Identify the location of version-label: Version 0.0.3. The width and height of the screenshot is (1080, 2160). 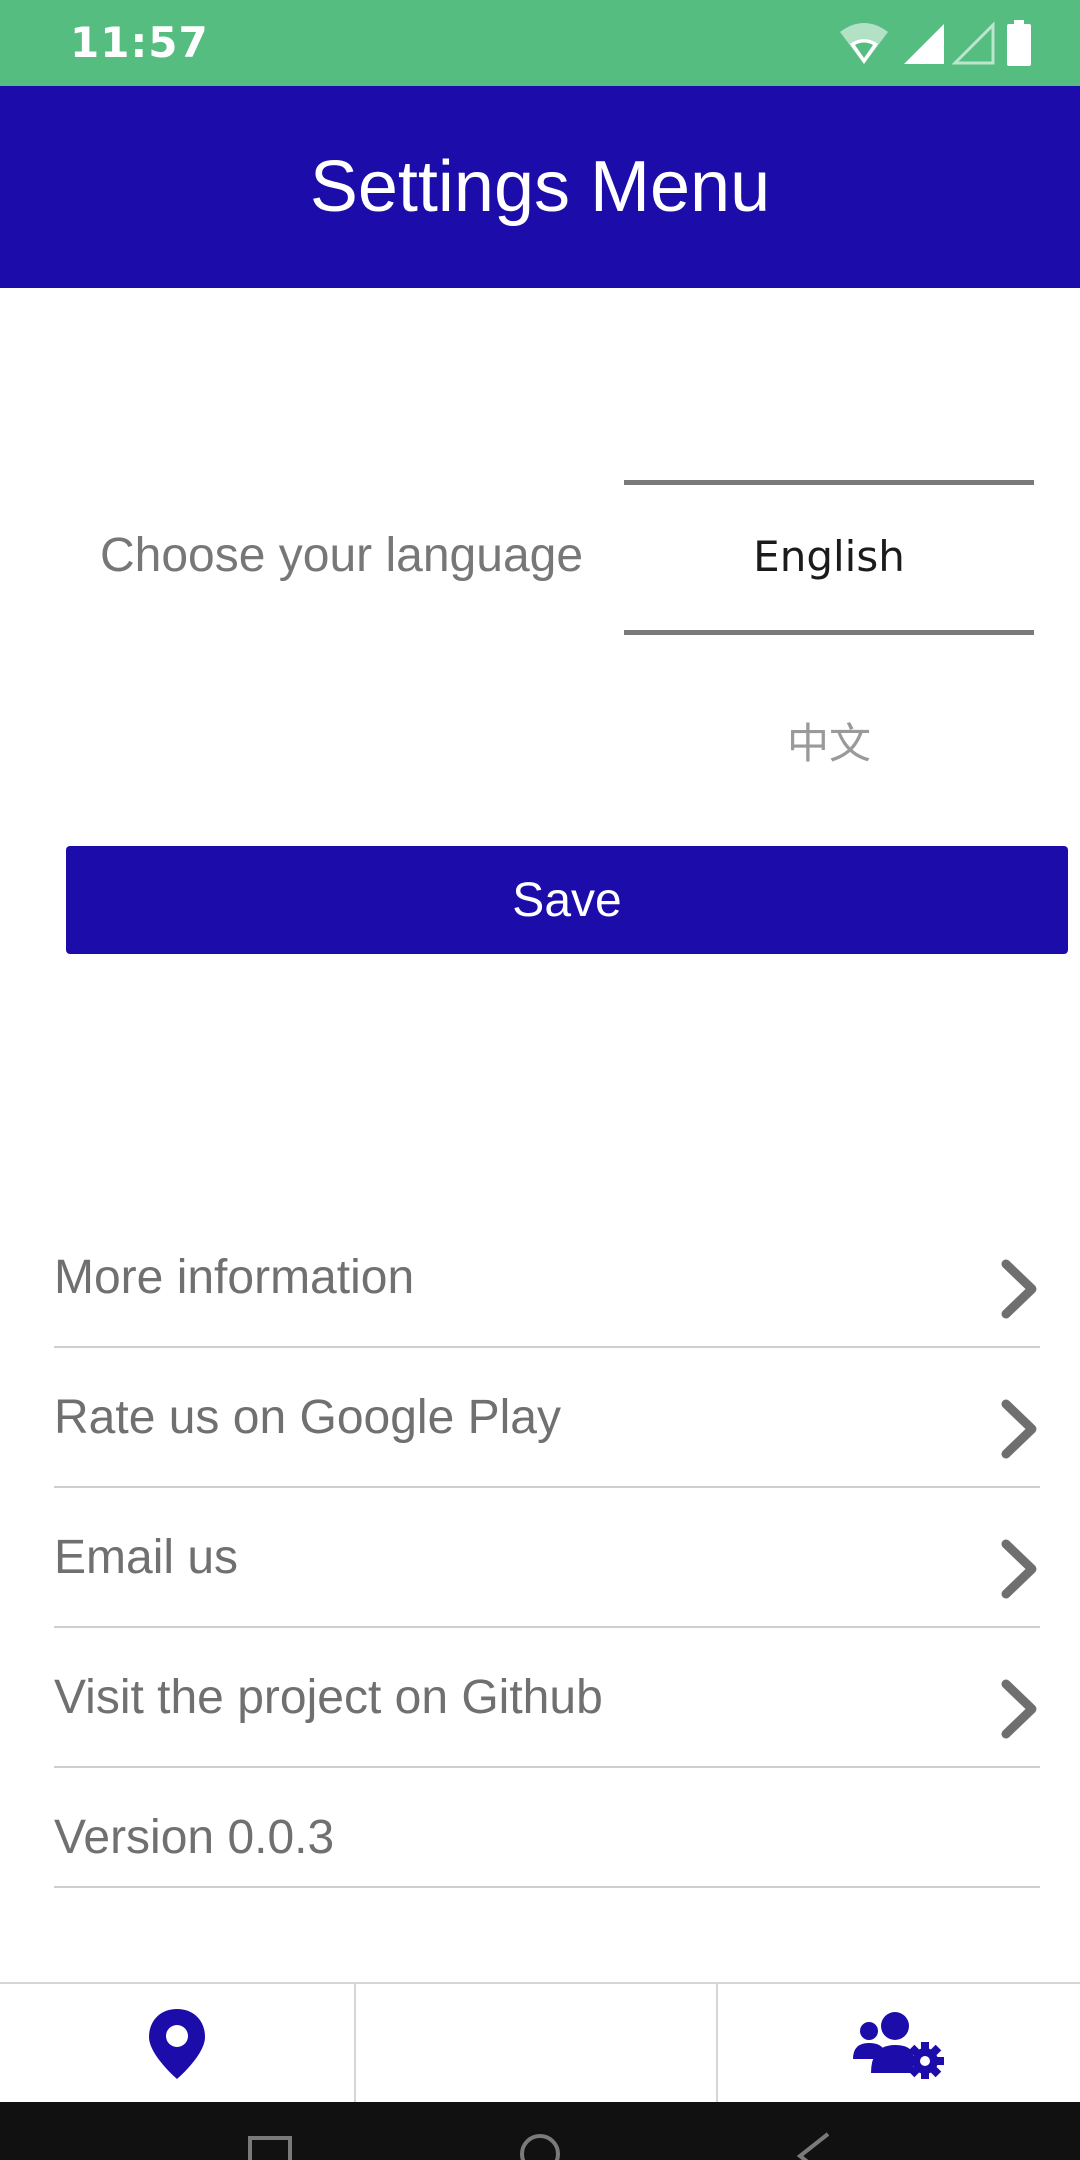
(194, 1837).